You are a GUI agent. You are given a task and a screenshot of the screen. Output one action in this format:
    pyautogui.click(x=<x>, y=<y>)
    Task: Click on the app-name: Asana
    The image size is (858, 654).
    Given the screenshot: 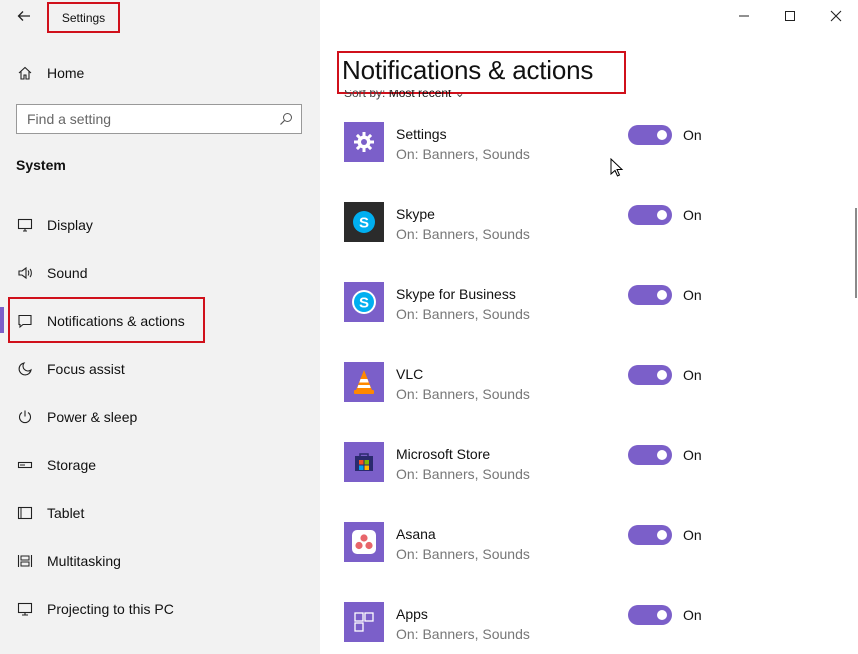 What is the action you would take?
    pyautogui.click(x=416, y=534)
    